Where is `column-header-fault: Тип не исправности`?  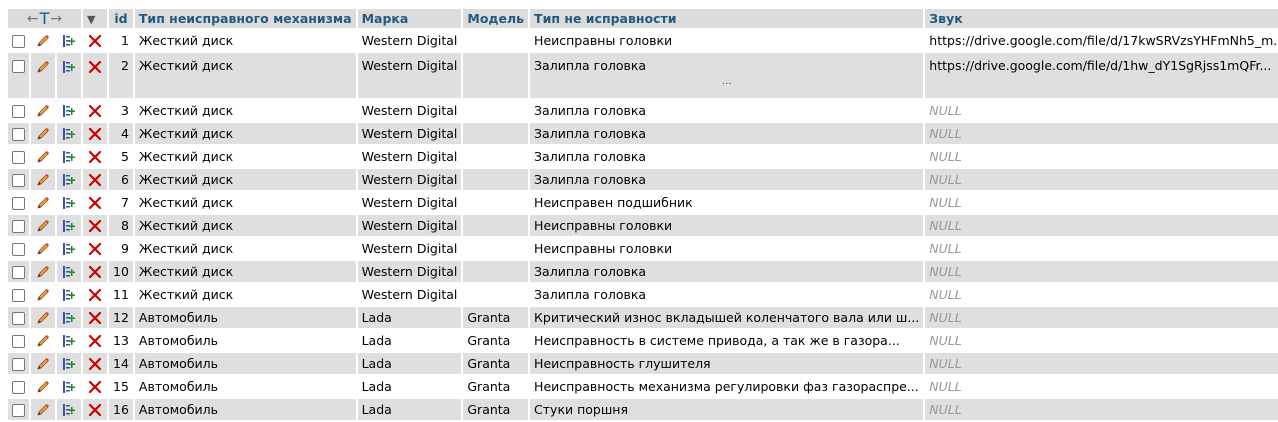 column-header-fault: Тип не исправности is located at coordinates (727, 18).